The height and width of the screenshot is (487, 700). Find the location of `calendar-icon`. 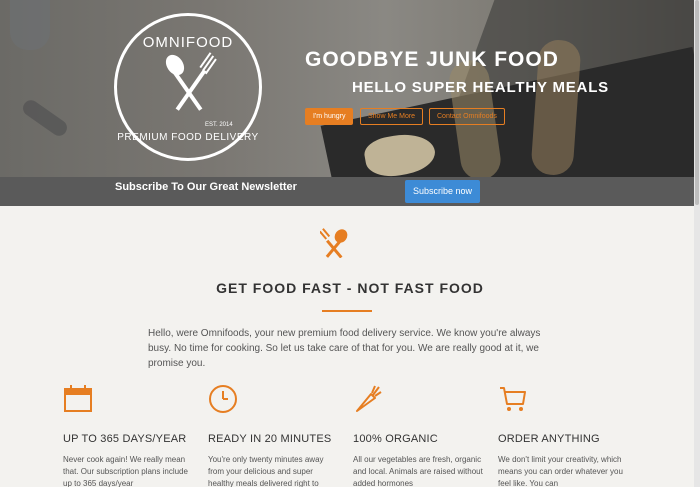

calendar-icon is located at coordinates (78, 398).